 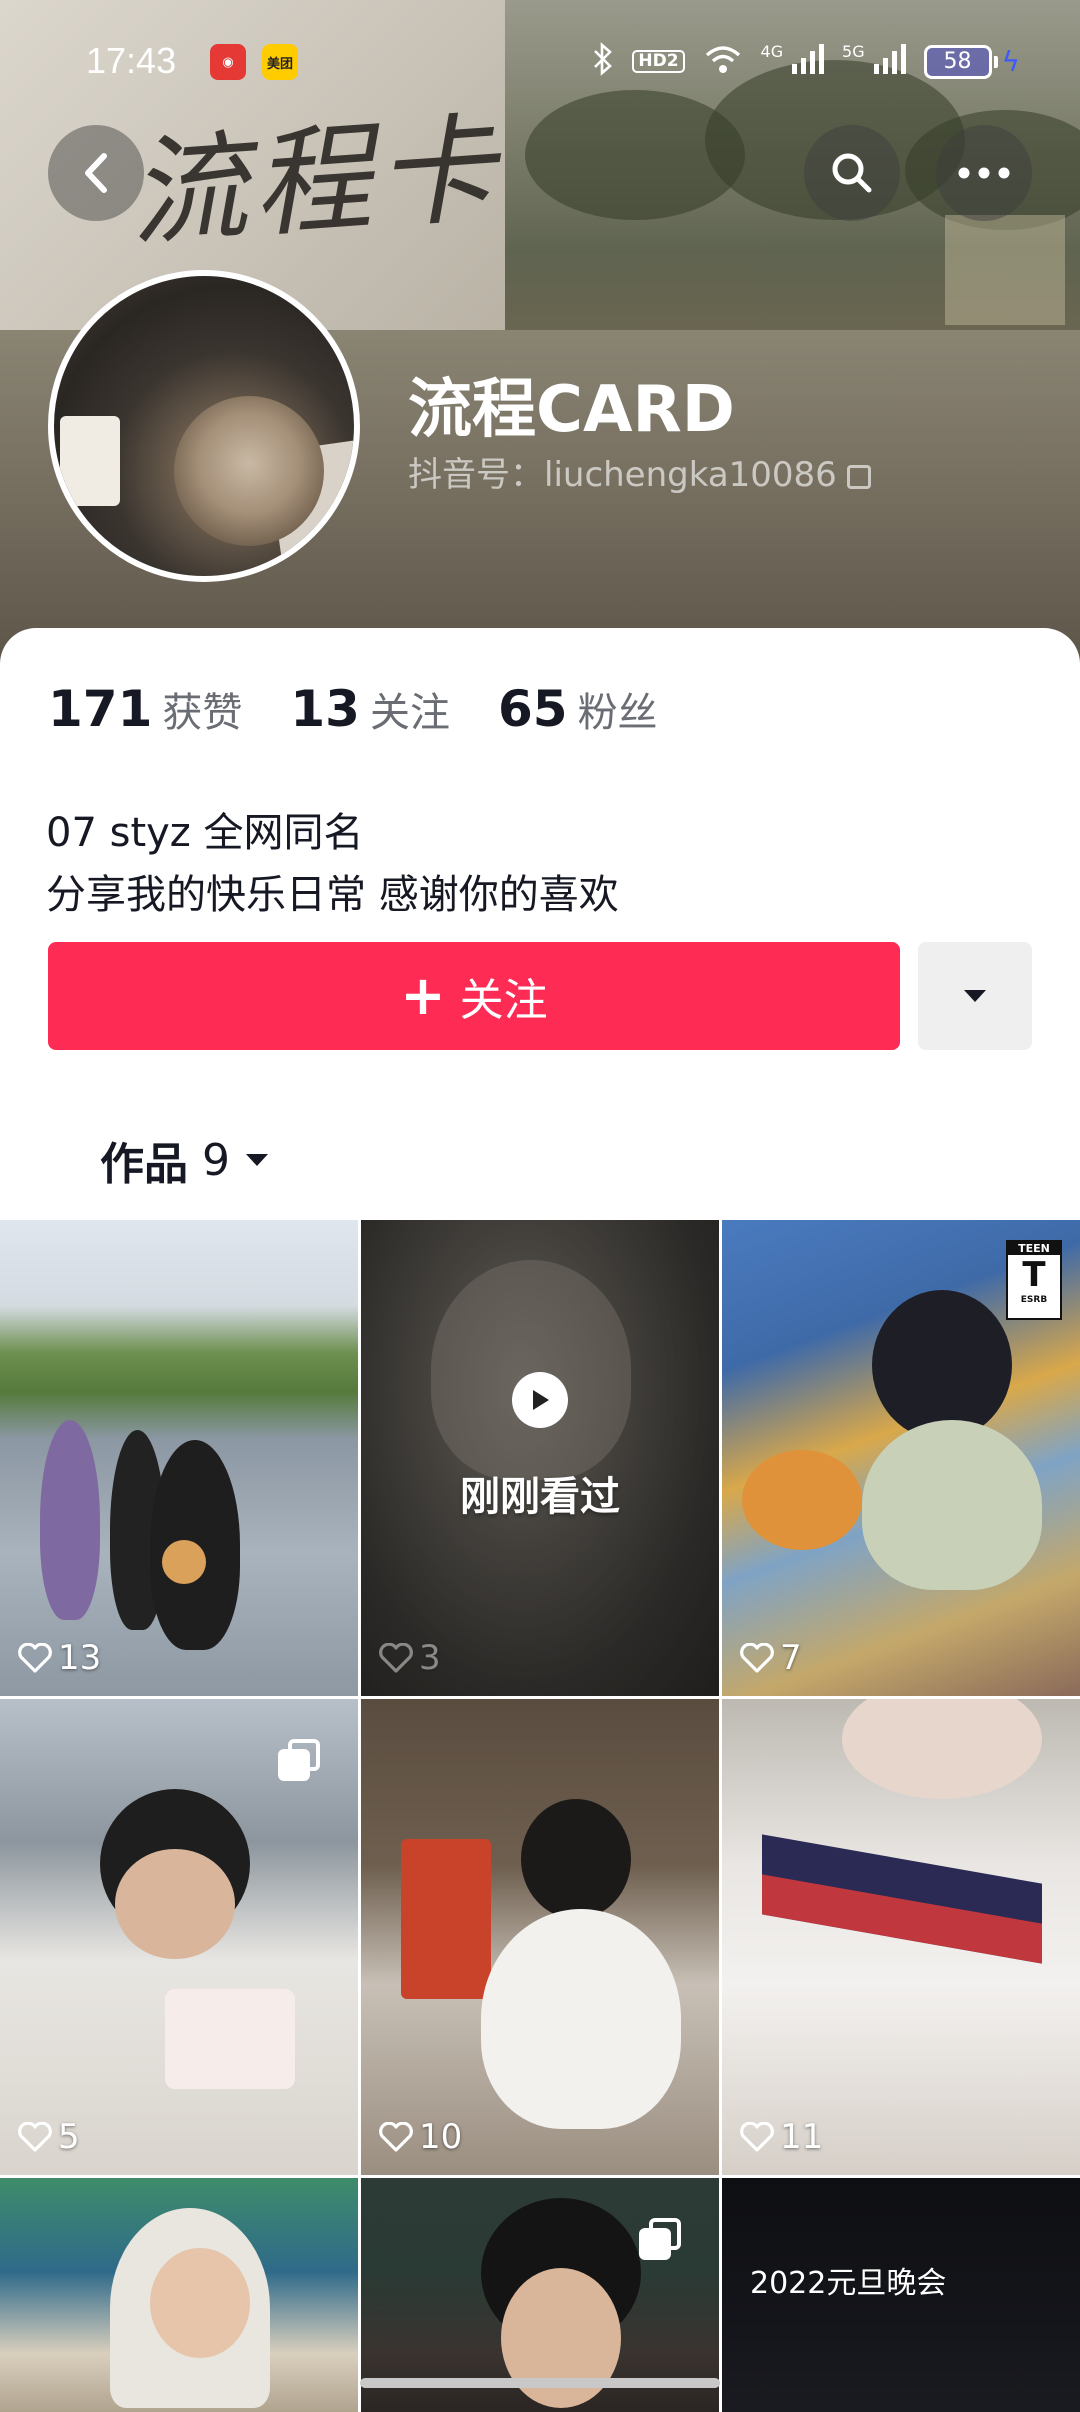 What do you see at coordinates (216, 1160) in the screenshot?
I see `works-tab-count: 9` at bounding box center [216, 1160].